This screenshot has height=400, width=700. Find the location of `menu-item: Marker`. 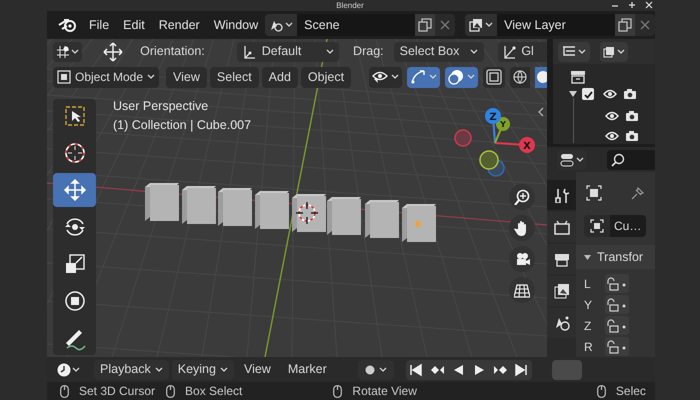

menu-item: Marker is located at coordinates (307, 370).